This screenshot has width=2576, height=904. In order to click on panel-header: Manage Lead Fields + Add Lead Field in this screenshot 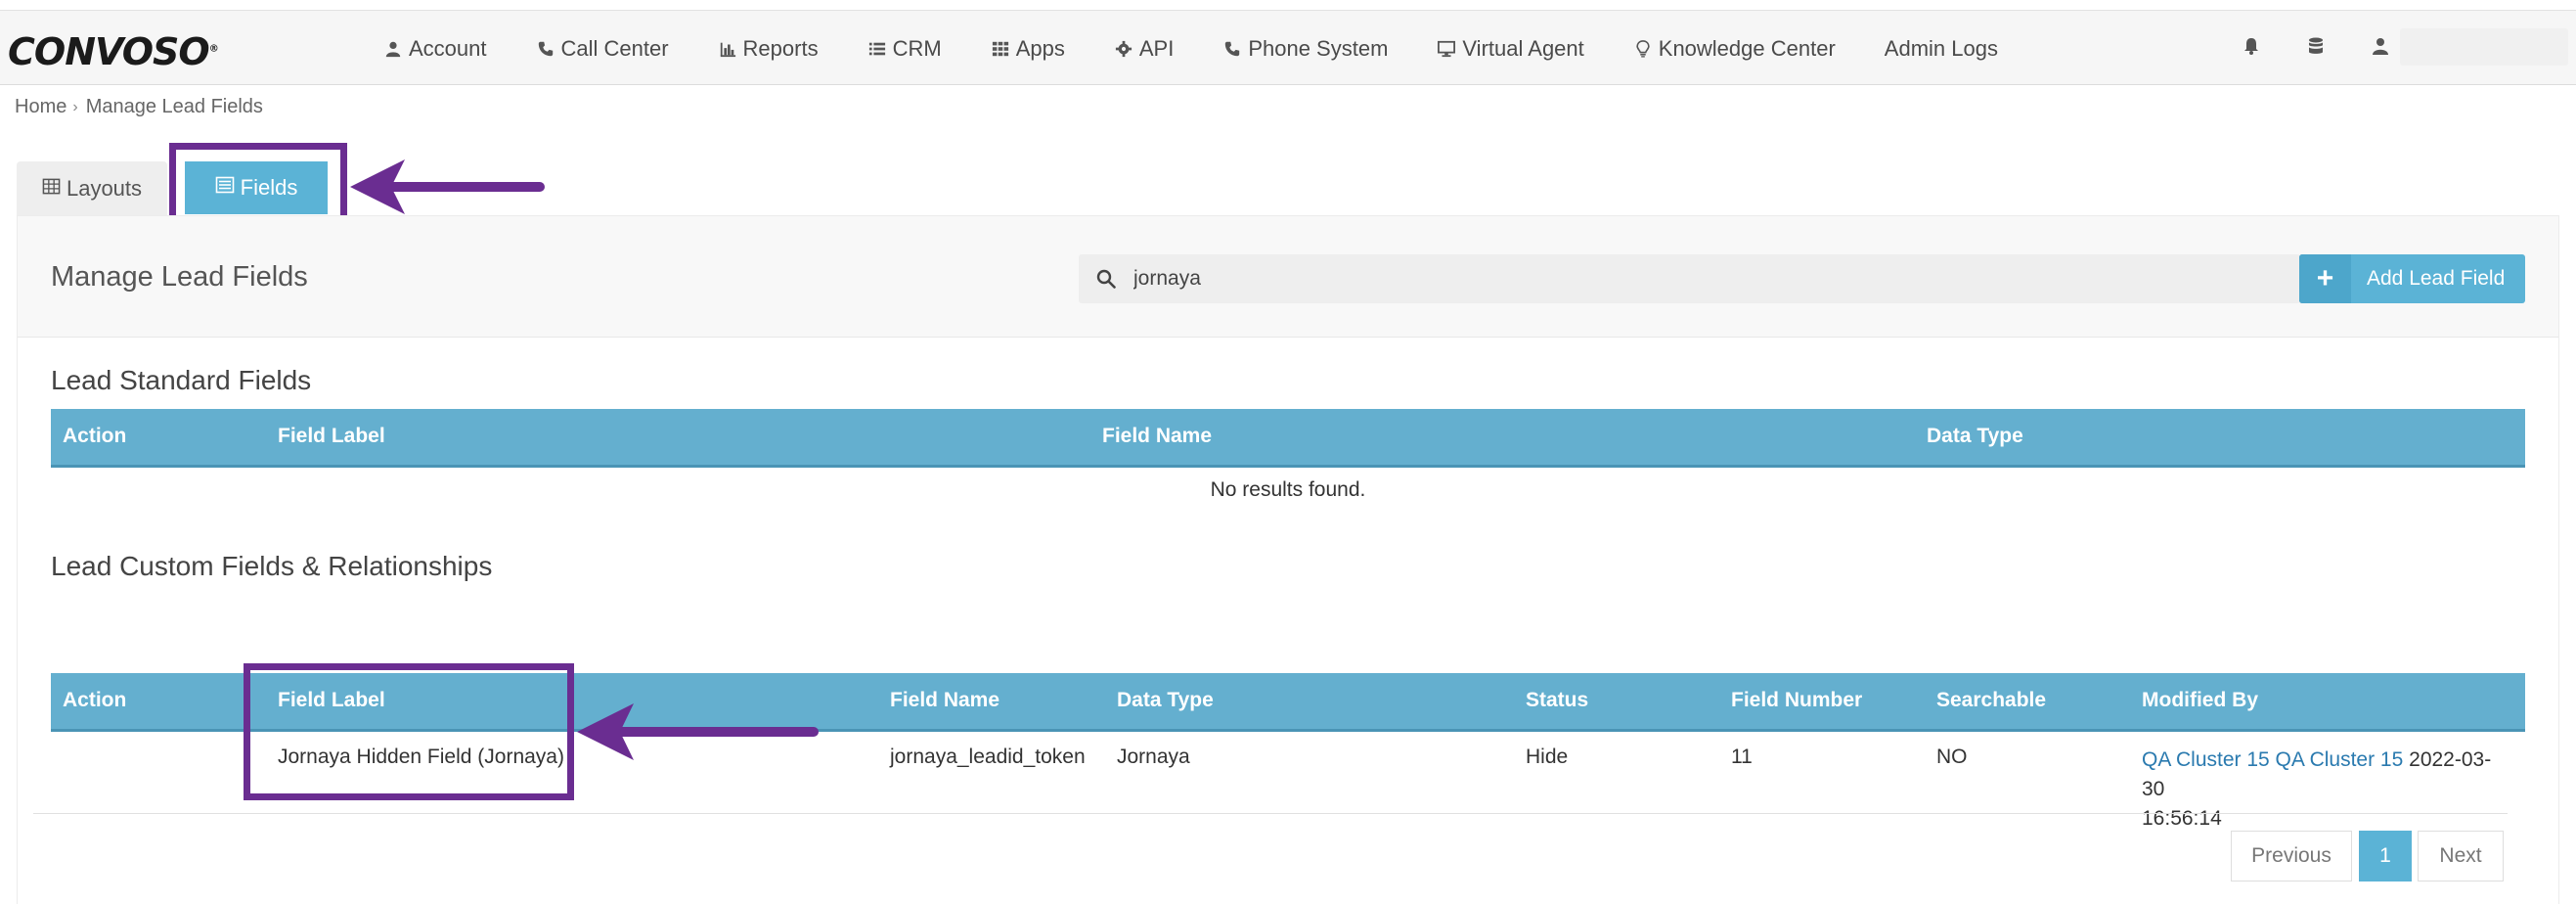, I will do `click(1288, 277)`.